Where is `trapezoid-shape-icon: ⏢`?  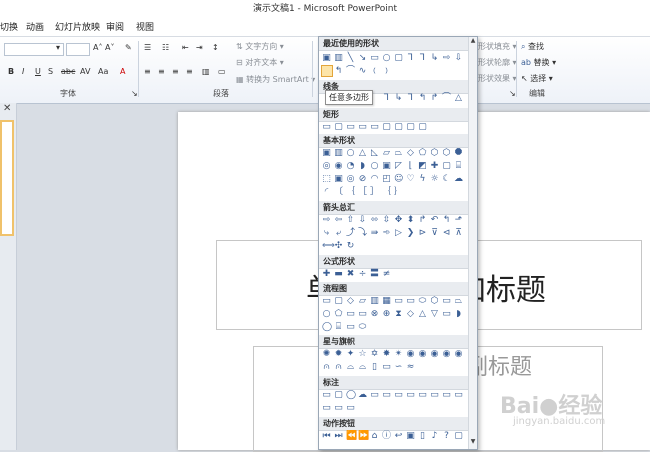 trapezoid-shape-icon: ⏢ is located at coordinates (398, 153).